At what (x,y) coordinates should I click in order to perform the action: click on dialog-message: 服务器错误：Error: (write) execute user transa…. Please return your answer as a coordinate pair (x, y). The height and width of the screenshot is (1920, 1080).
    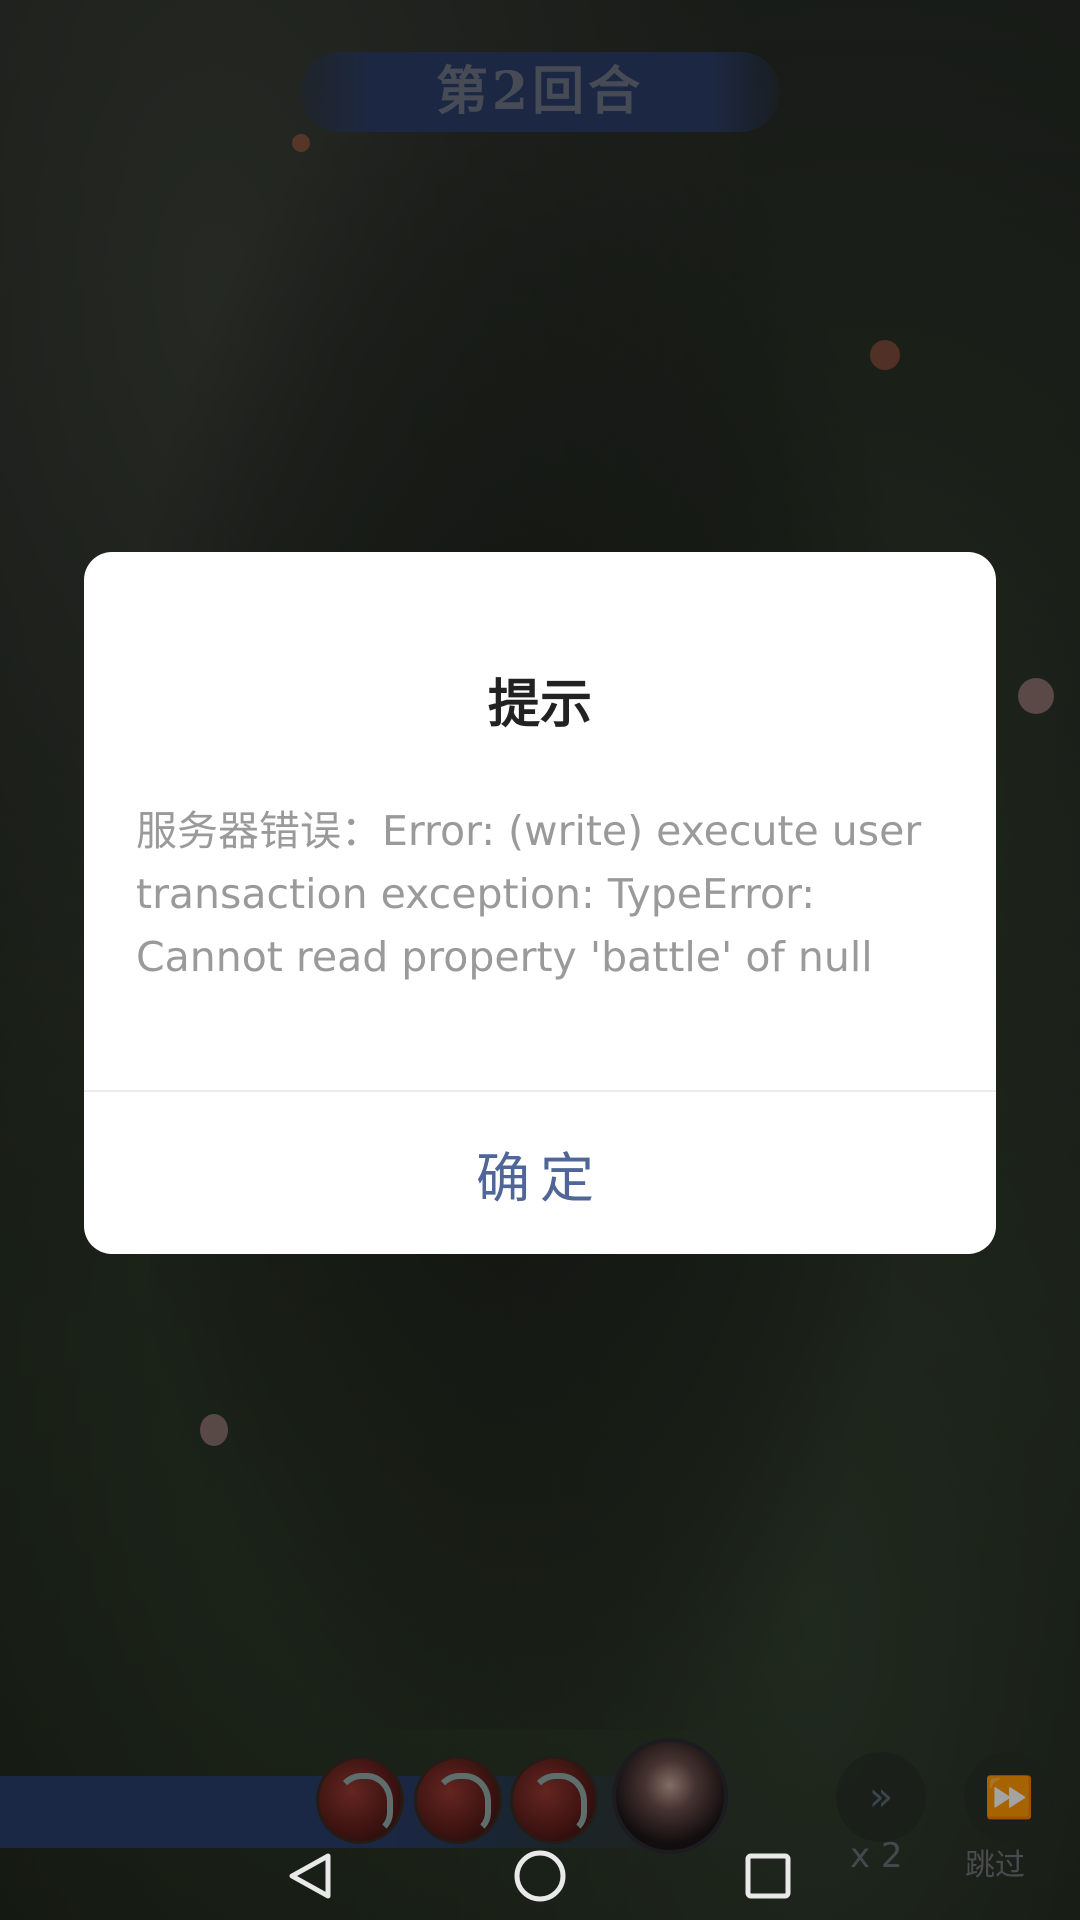
    Looking at the image, I should click on (529, 894).